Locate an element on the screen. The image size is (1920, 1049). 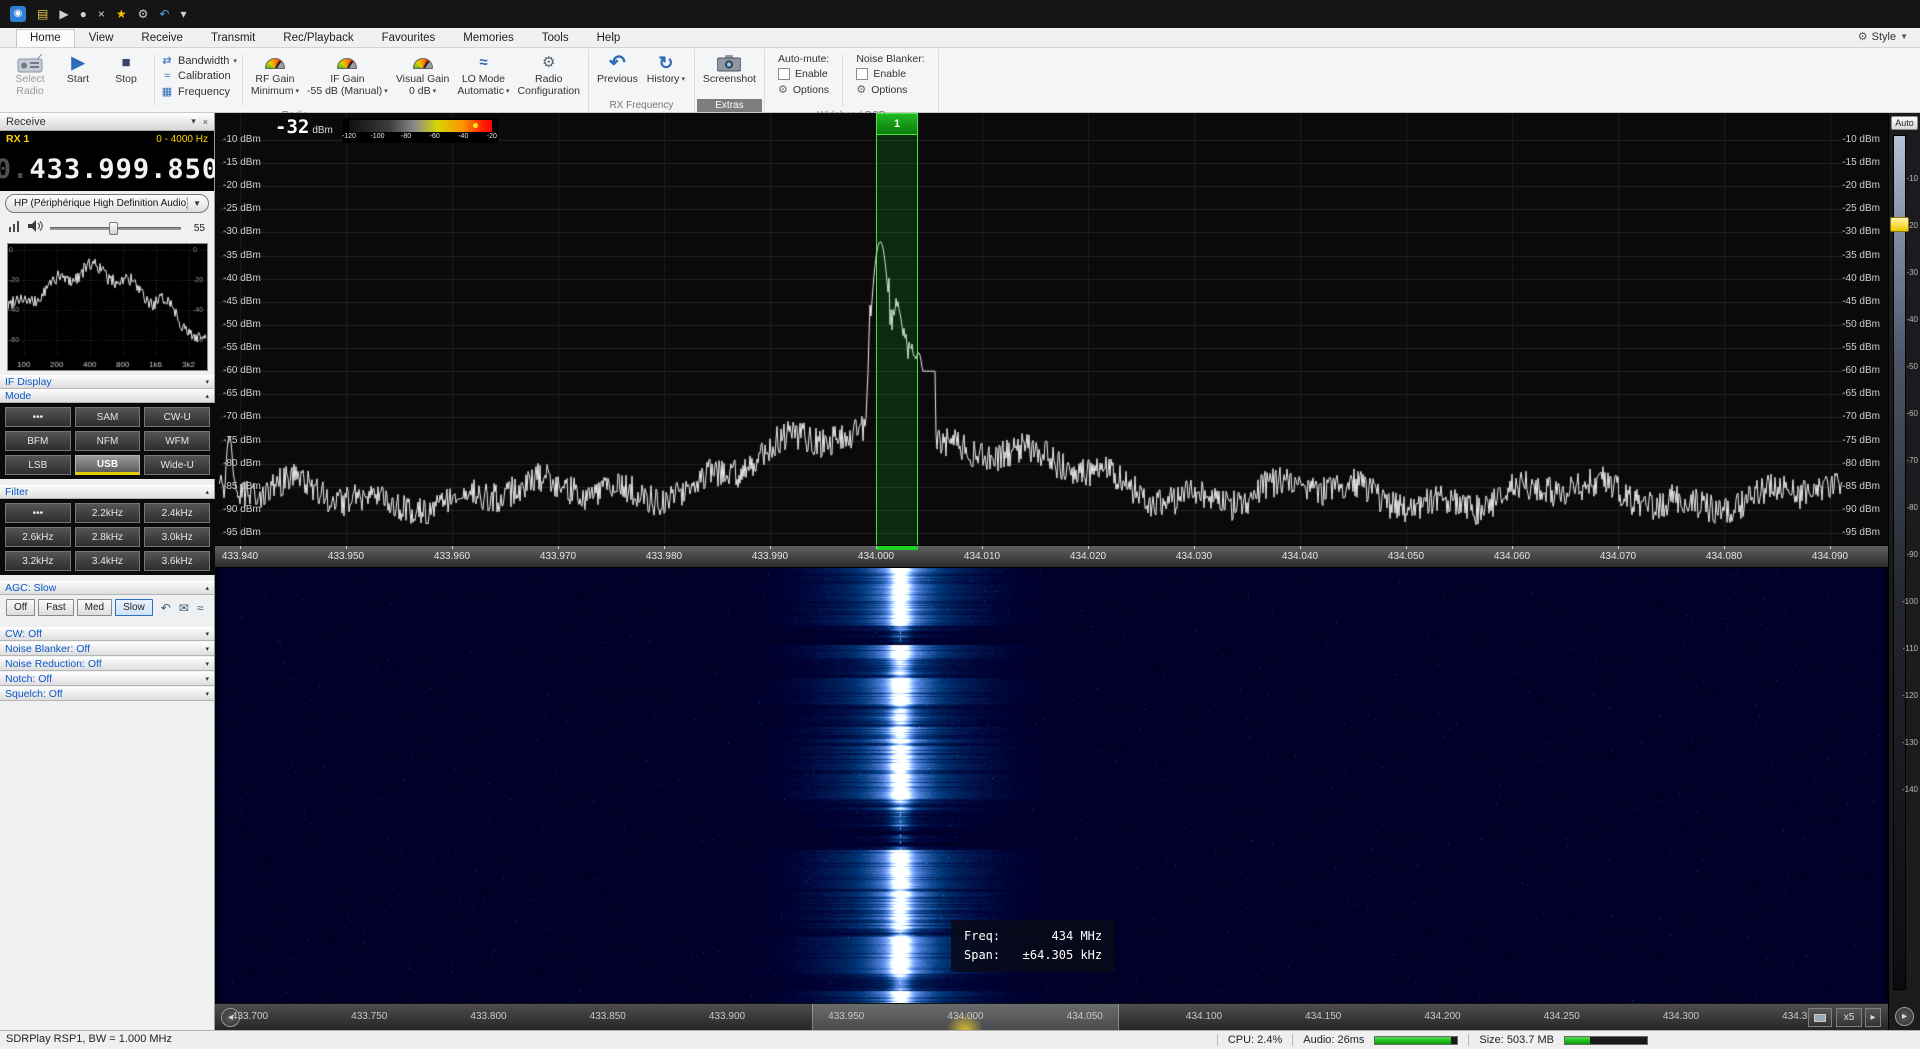
tab-rec-playback: Rec/Playback is located at coordinates (318, 38).